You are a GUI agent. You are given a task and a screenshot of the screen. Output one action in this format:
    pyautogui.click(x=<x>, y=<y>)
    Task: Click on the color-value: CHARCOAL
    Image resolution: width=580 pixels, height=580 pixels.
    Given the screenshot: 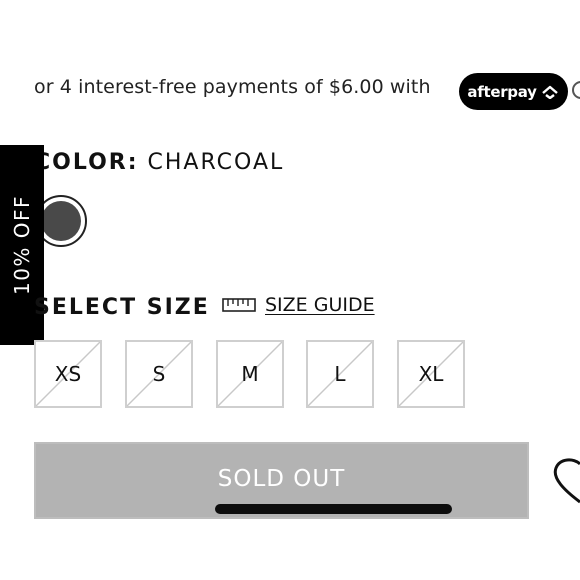 What is the action you would take?
    pyautogui.click(x=216, y=162)
    